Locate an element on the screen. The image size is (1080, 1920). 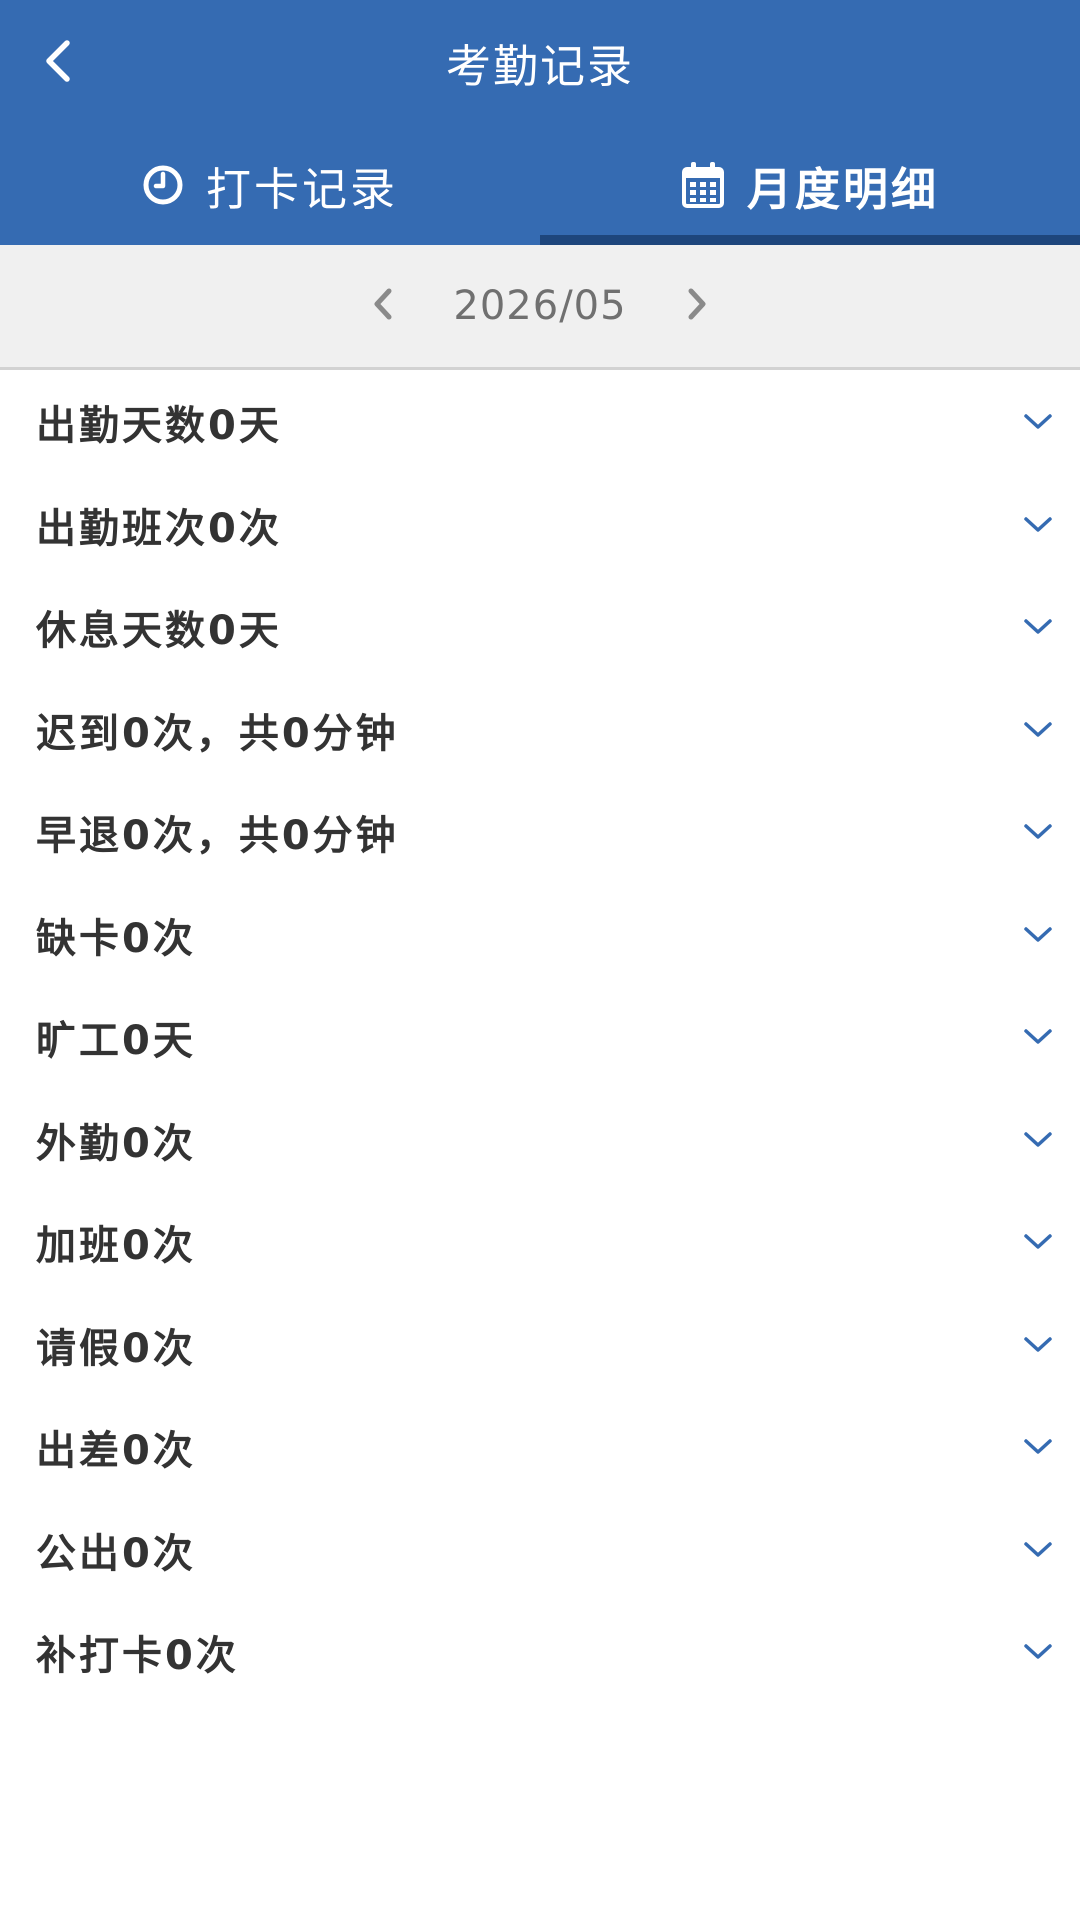
tab-punch-records: 打卡记录 is located at coordinates (270, 185).